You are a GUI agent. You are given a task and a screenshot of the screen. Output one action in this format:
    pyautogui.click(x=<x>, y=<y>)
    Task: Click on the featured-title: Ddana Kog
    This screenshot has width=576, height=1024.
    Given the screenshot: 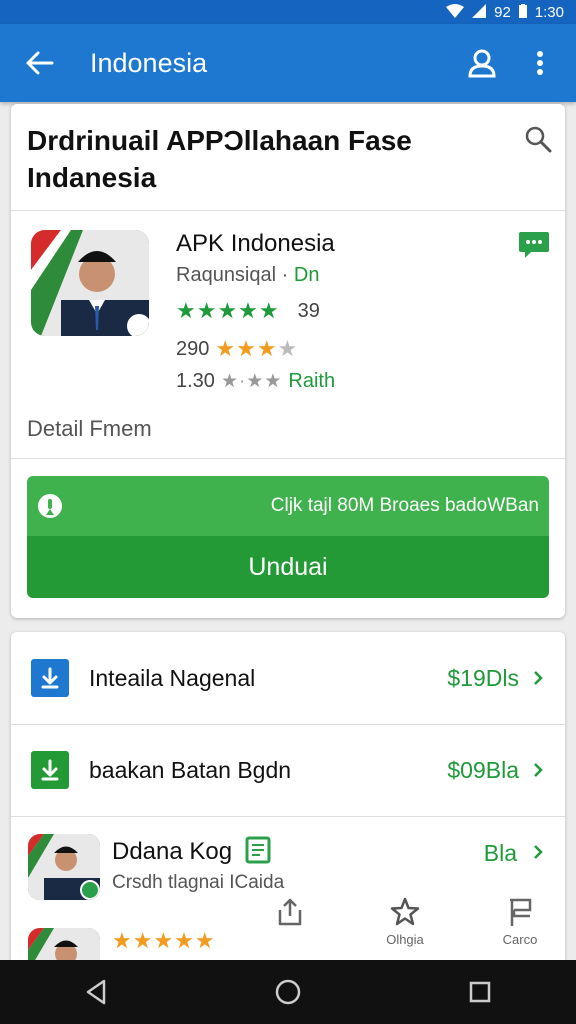 What is the action you would take?
    pyautogui.click(x=172, y=852)
    